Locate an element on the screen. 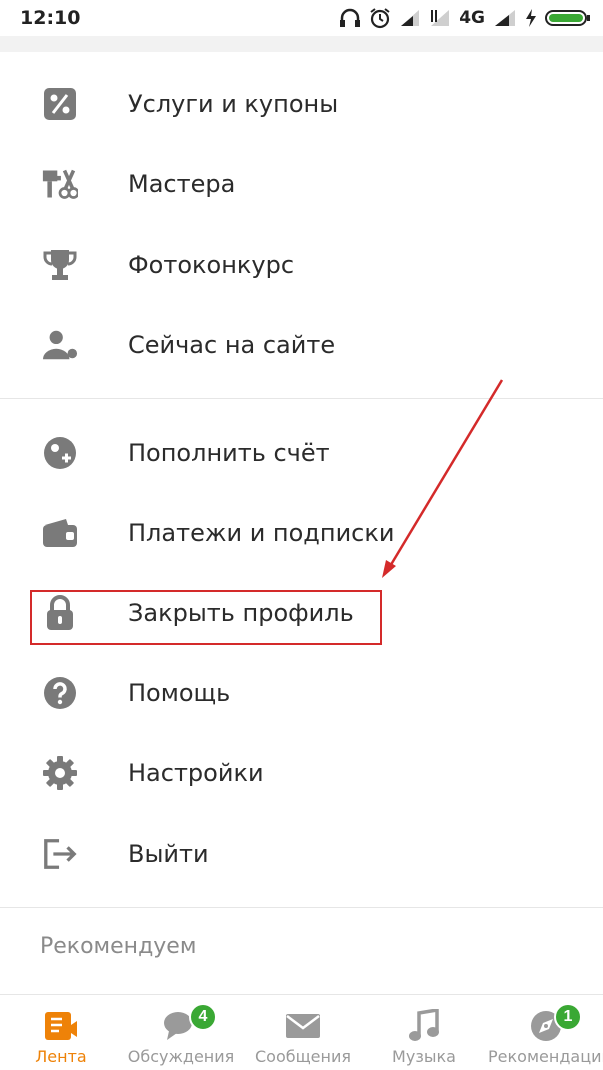 The image size is (603, 1070). menu-item-services: Услуги и купоны is located at coordinates (301, 104).